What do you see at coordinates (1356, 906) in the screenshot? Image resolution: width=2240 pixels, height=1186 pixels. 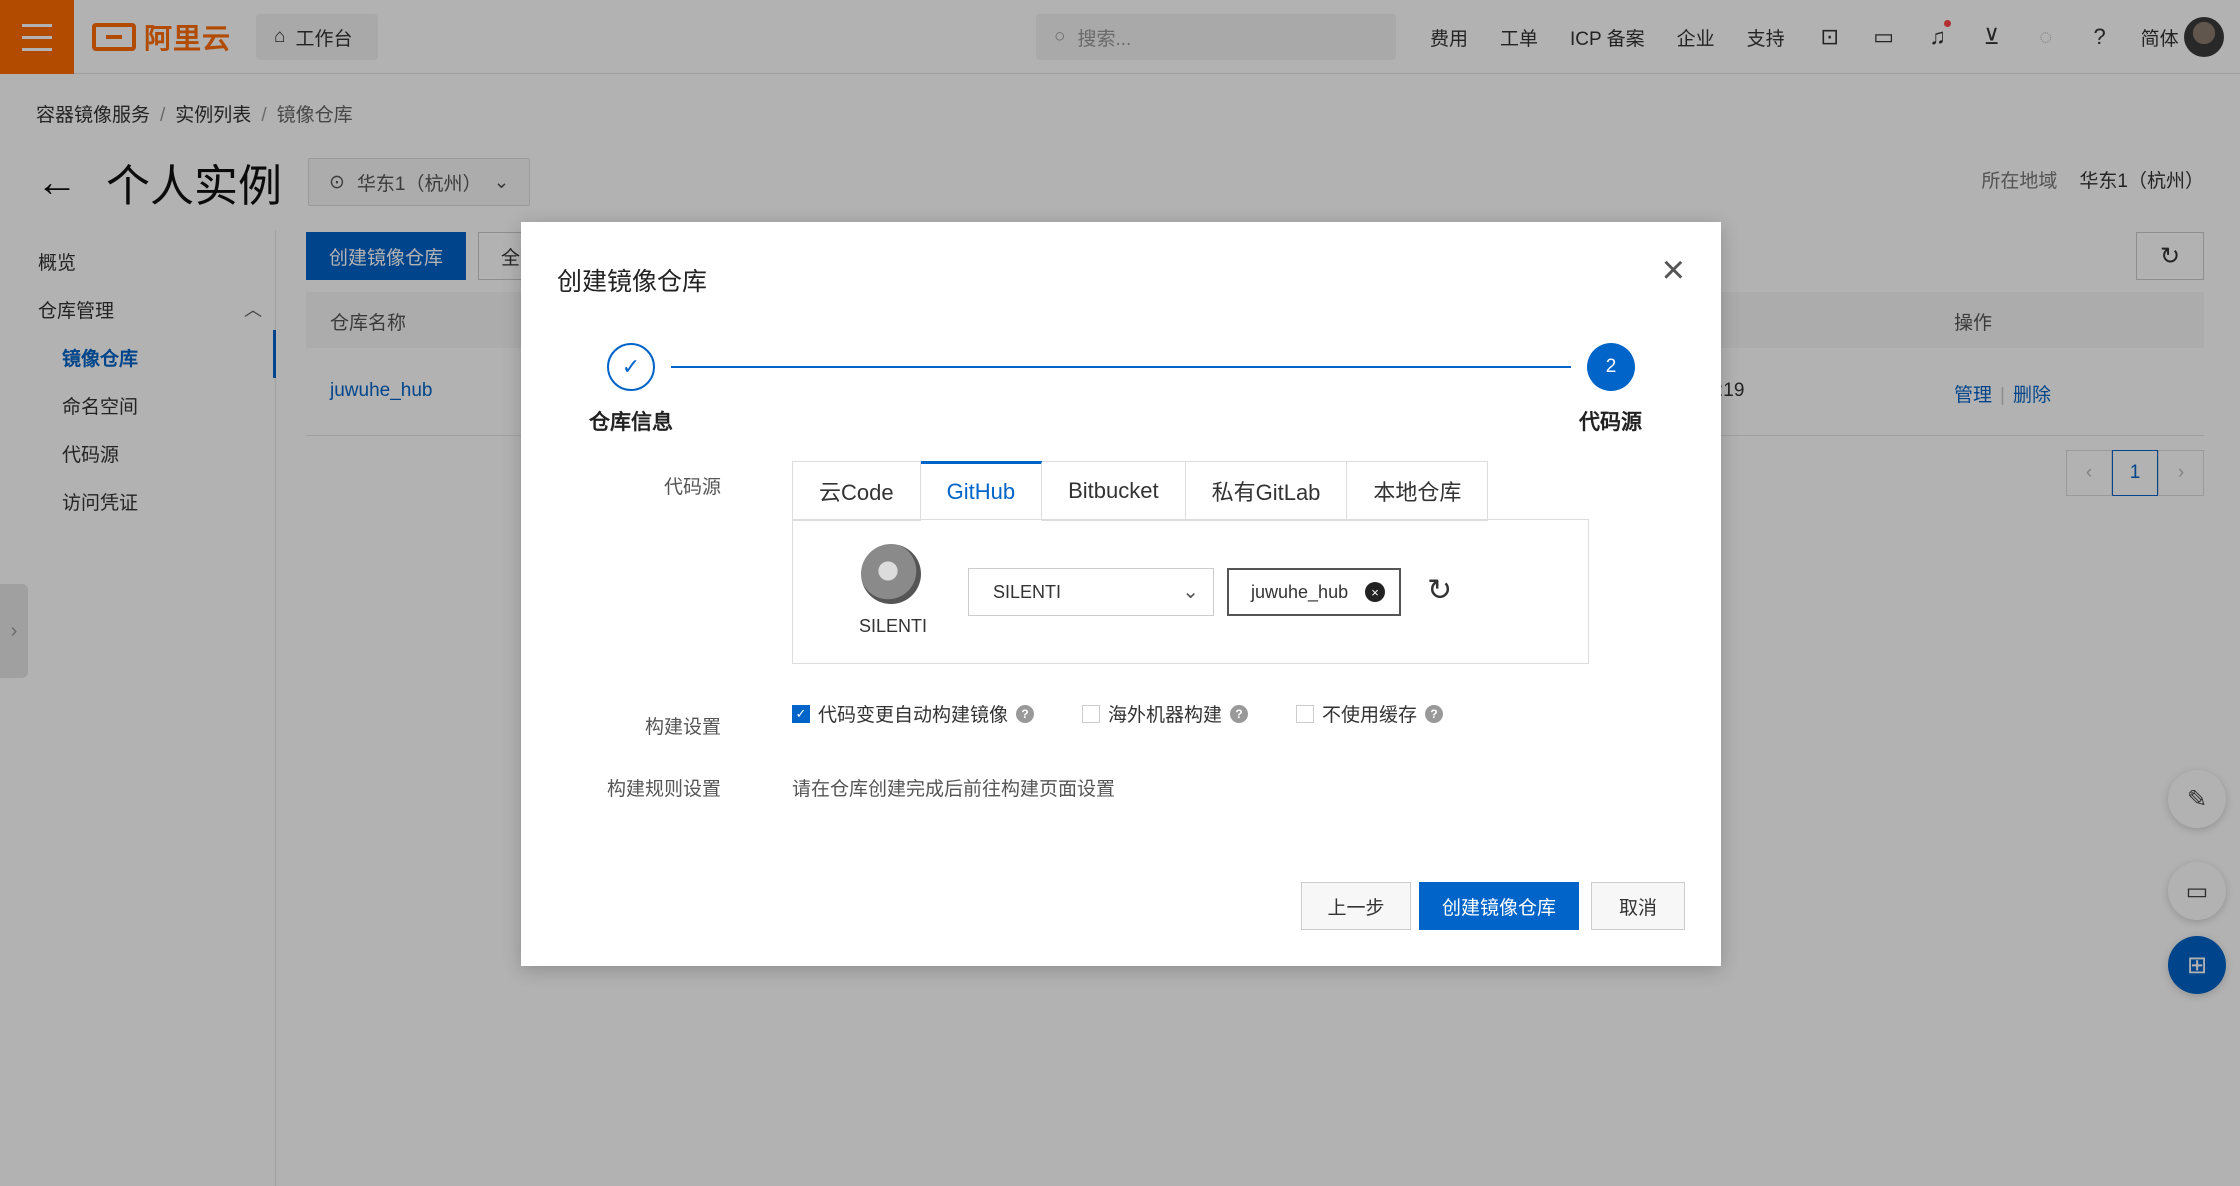 I see `previous-step-button: 上一步` at bounding box center [1356, 906].